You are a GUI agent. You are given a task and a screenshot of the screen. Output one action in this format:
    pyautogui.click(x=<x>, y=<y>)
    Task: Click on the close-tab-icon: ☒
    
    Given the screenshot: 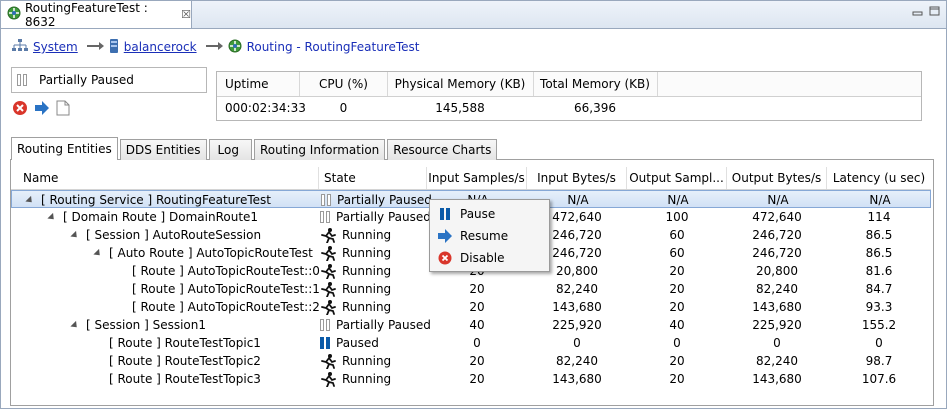 What is the action you would take?
    pyautogui.click(x=186, y=14)
    